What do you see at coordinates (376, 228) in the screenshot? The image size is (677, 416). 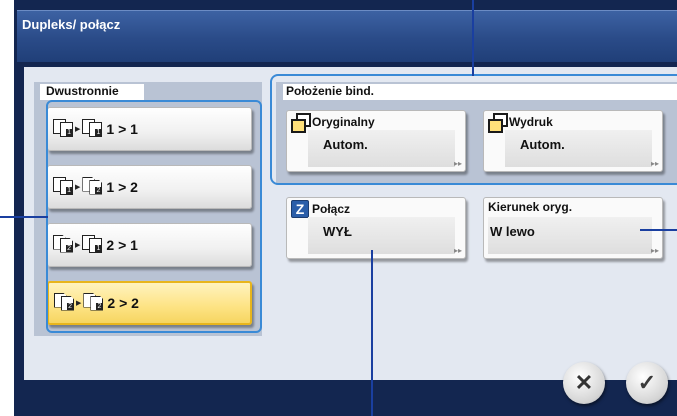 I see `combine-button: Z Połącz WYŁ ▸▸` at bounding box center [376, 228].